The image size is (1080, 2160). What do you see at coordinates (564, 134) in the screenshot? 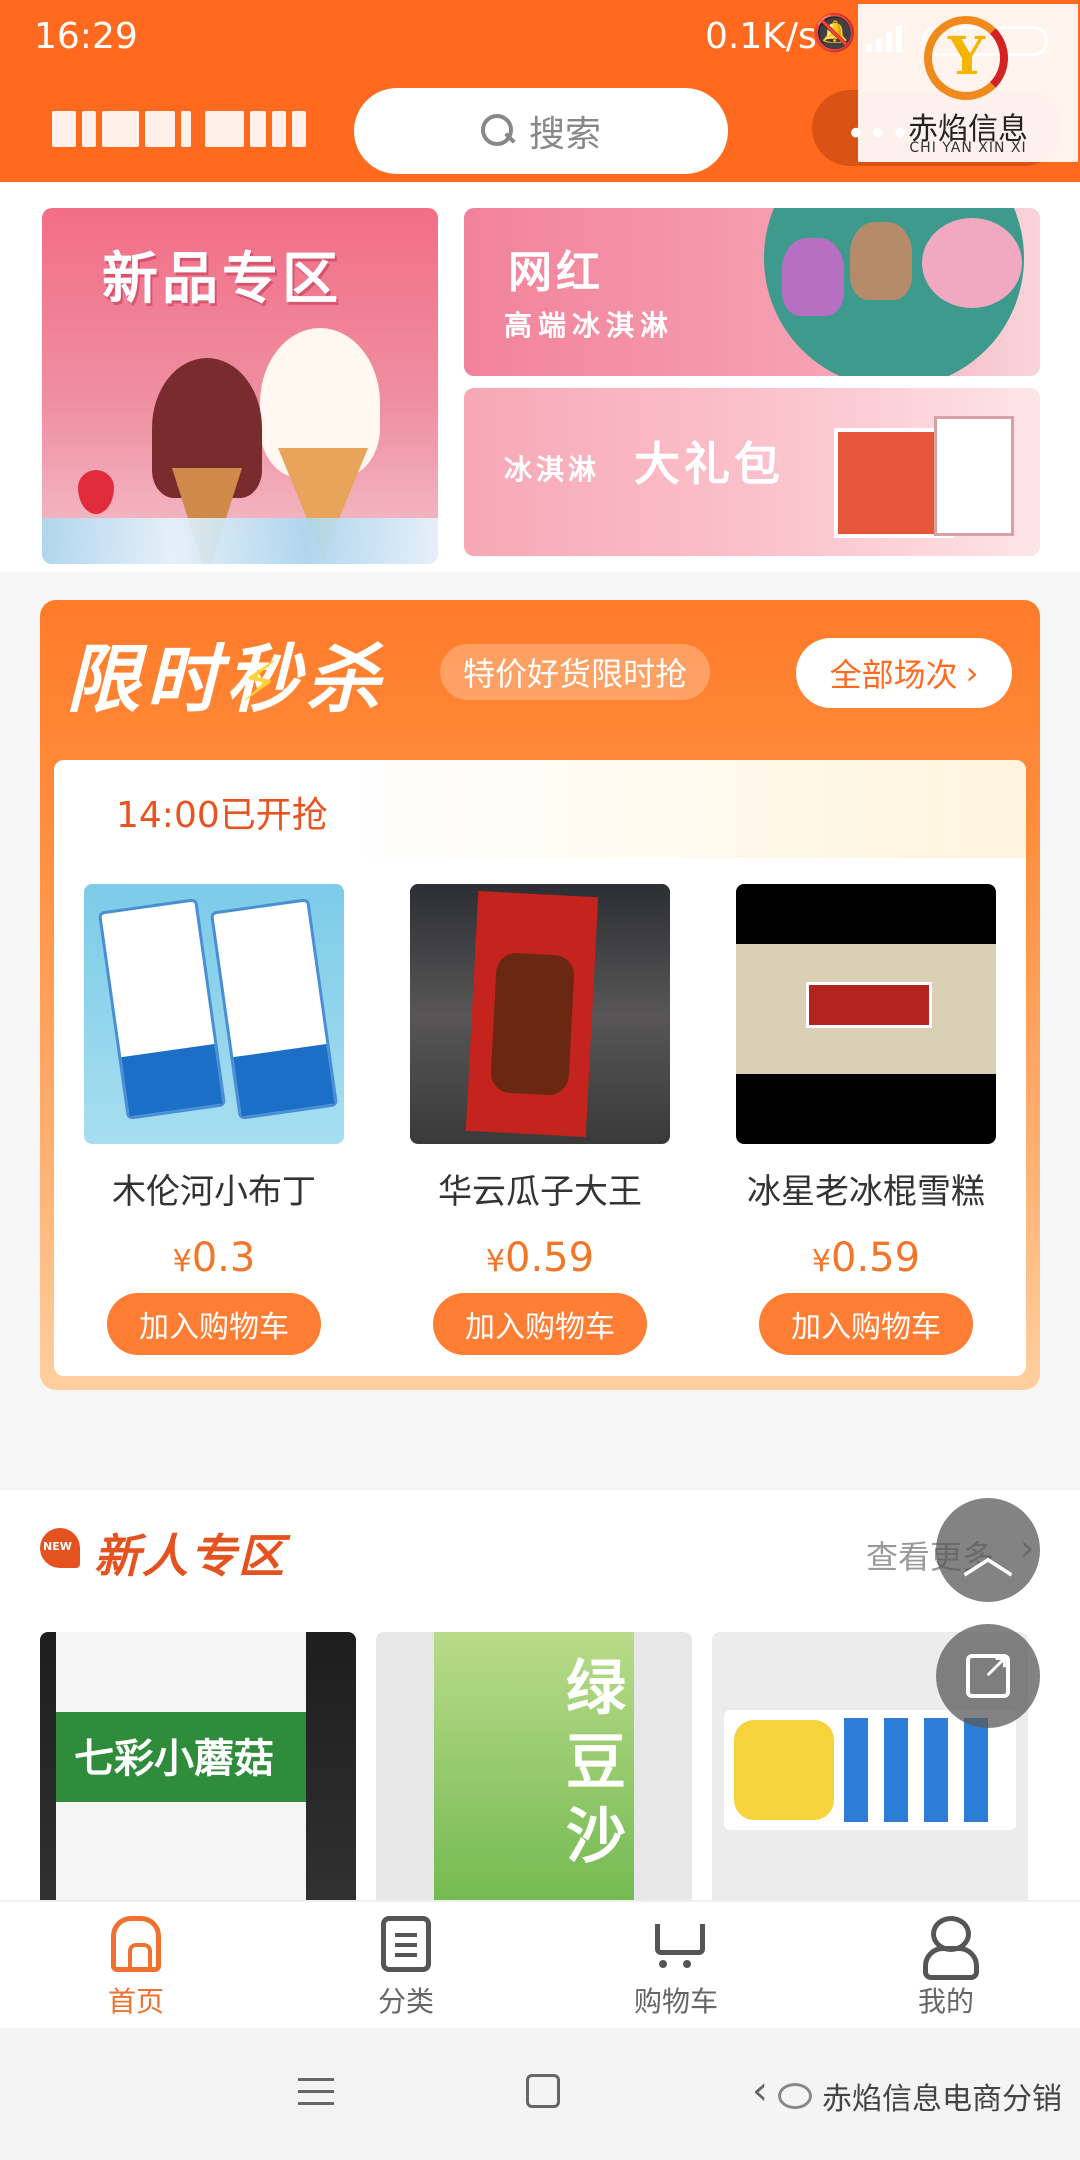
I see `search-placeholder: 搜索` at bounding box center [564, 134].